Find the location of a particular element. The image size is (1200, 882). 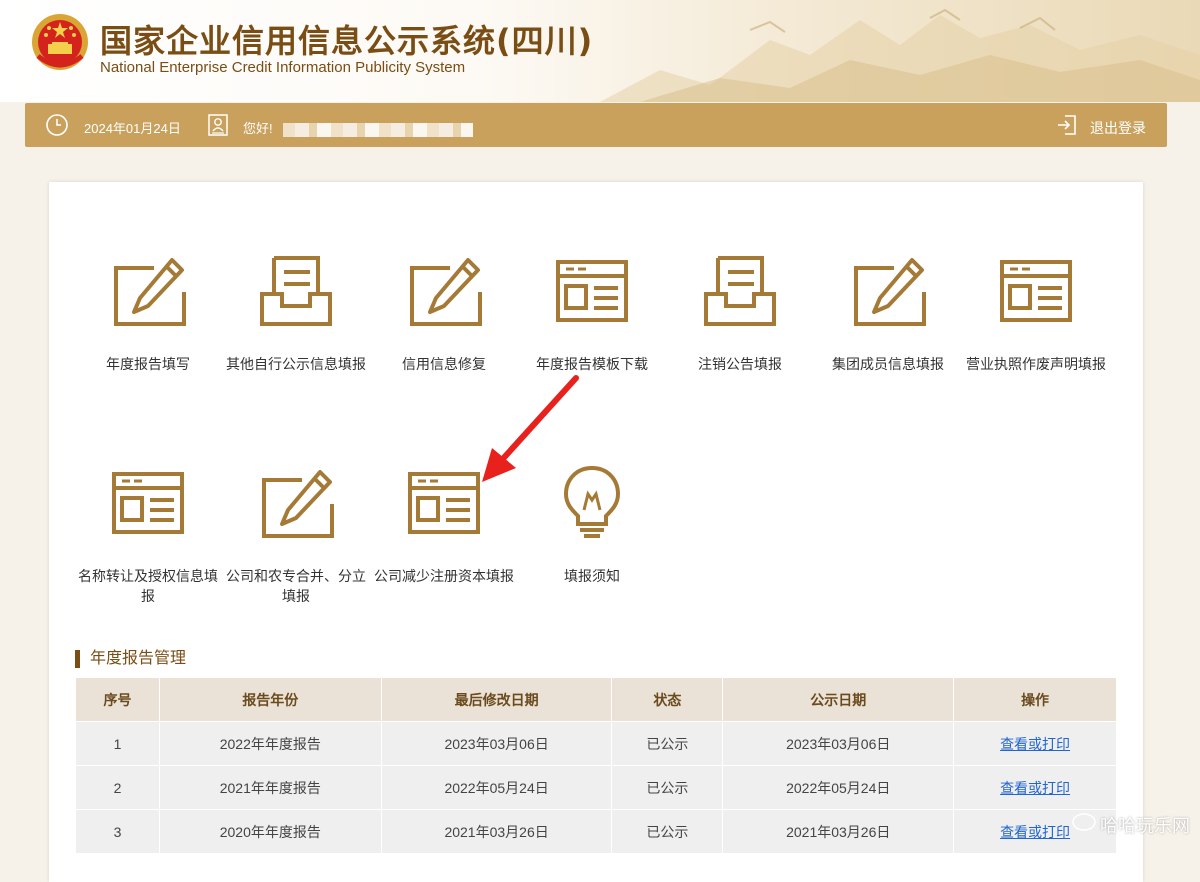

tile-deregistration-notice: 注销公告填报 is located at coordinates (740, 313).